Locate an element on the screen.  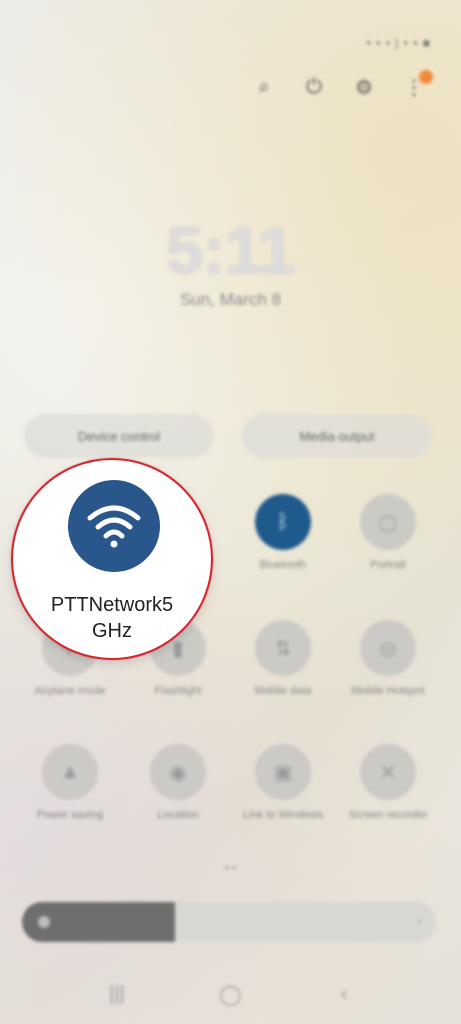
hotspot-icon: ◎ is located at coordinates (388, 648).